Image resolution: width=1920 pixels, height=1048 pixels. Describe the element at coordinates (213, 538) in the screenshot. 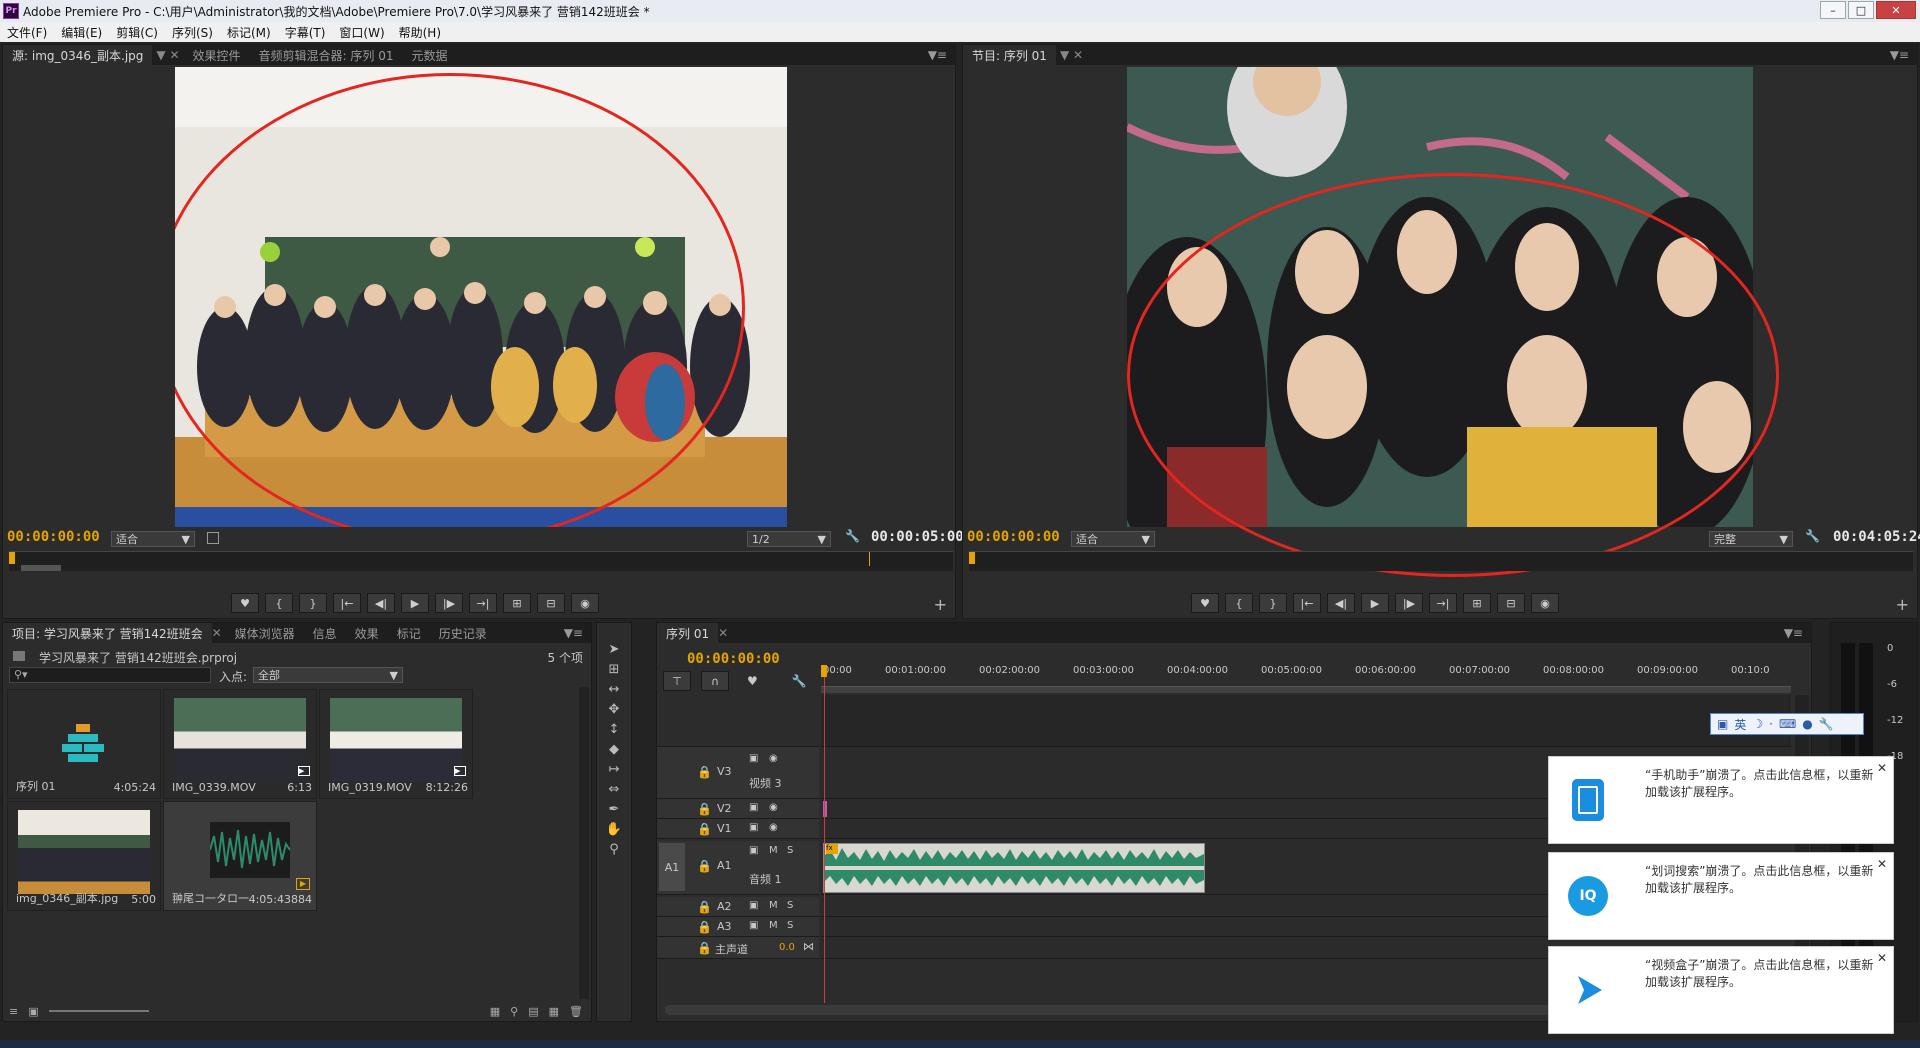

I see `export-frame-icon` at that location.